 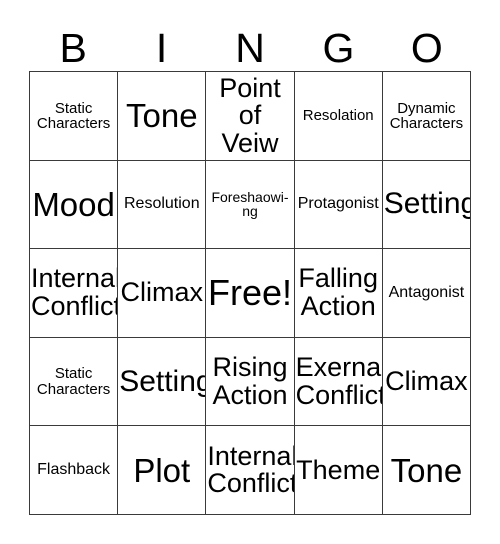 I want to click on bingo-cell-label: Resolation, so click(x=338, y=116).